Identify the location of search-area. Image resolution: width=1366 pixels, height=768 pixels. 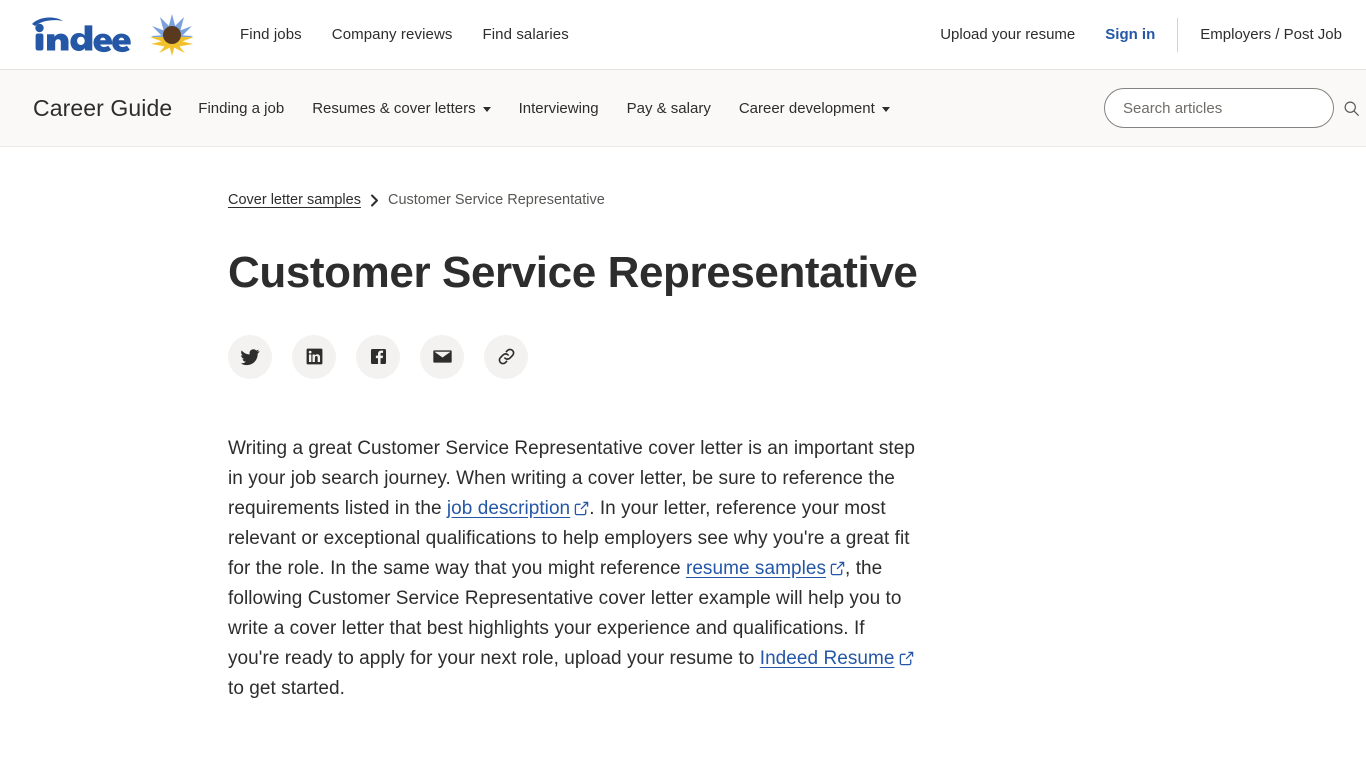
(1235, 108).